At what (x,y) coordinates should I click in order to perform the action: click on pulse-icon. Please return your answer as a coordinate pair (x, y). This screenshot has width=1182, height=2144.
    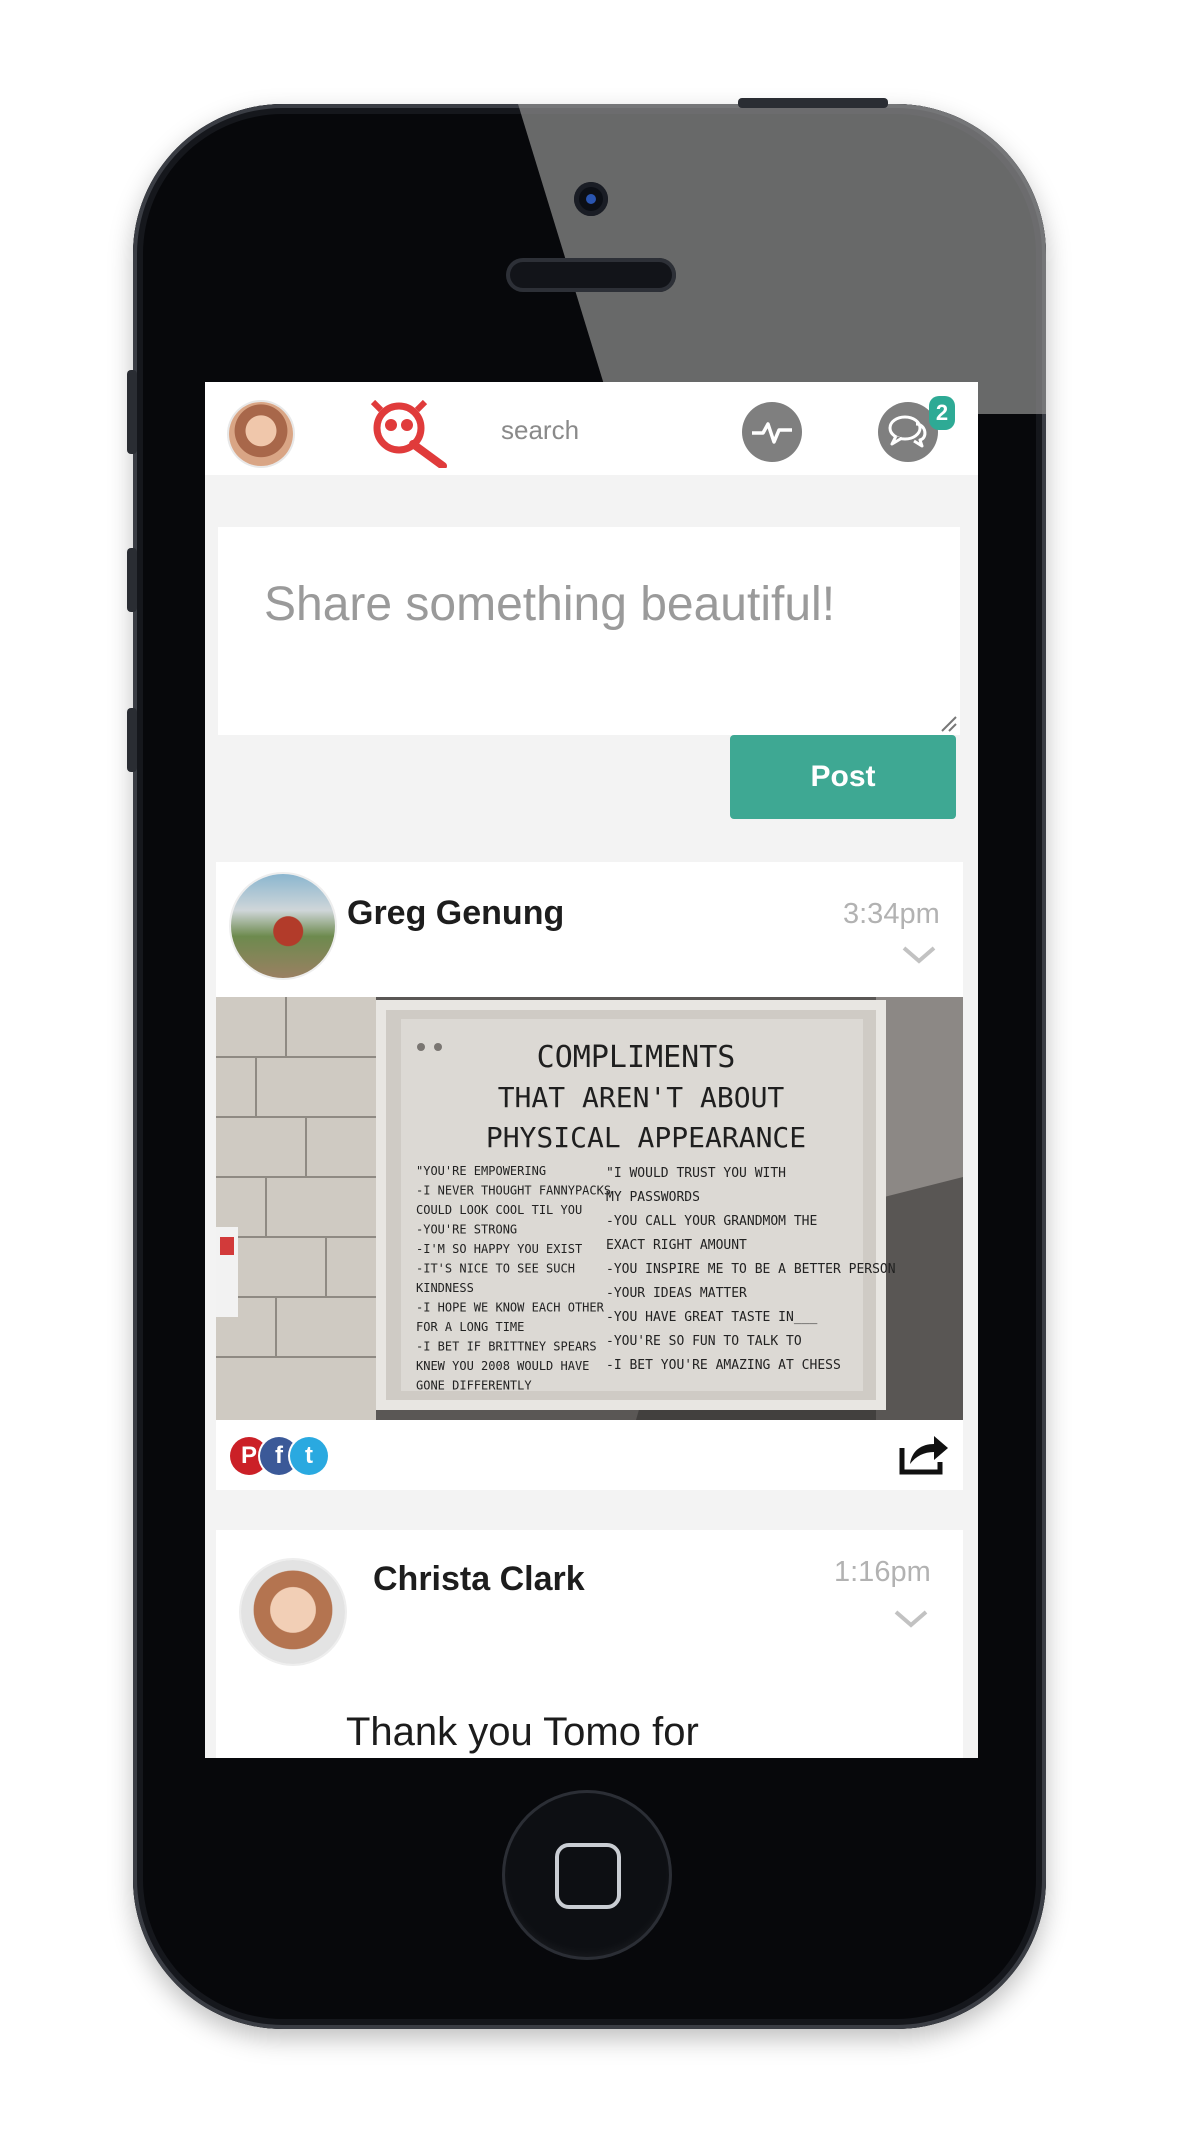
    Looking at the image, I should click on (772, 433).